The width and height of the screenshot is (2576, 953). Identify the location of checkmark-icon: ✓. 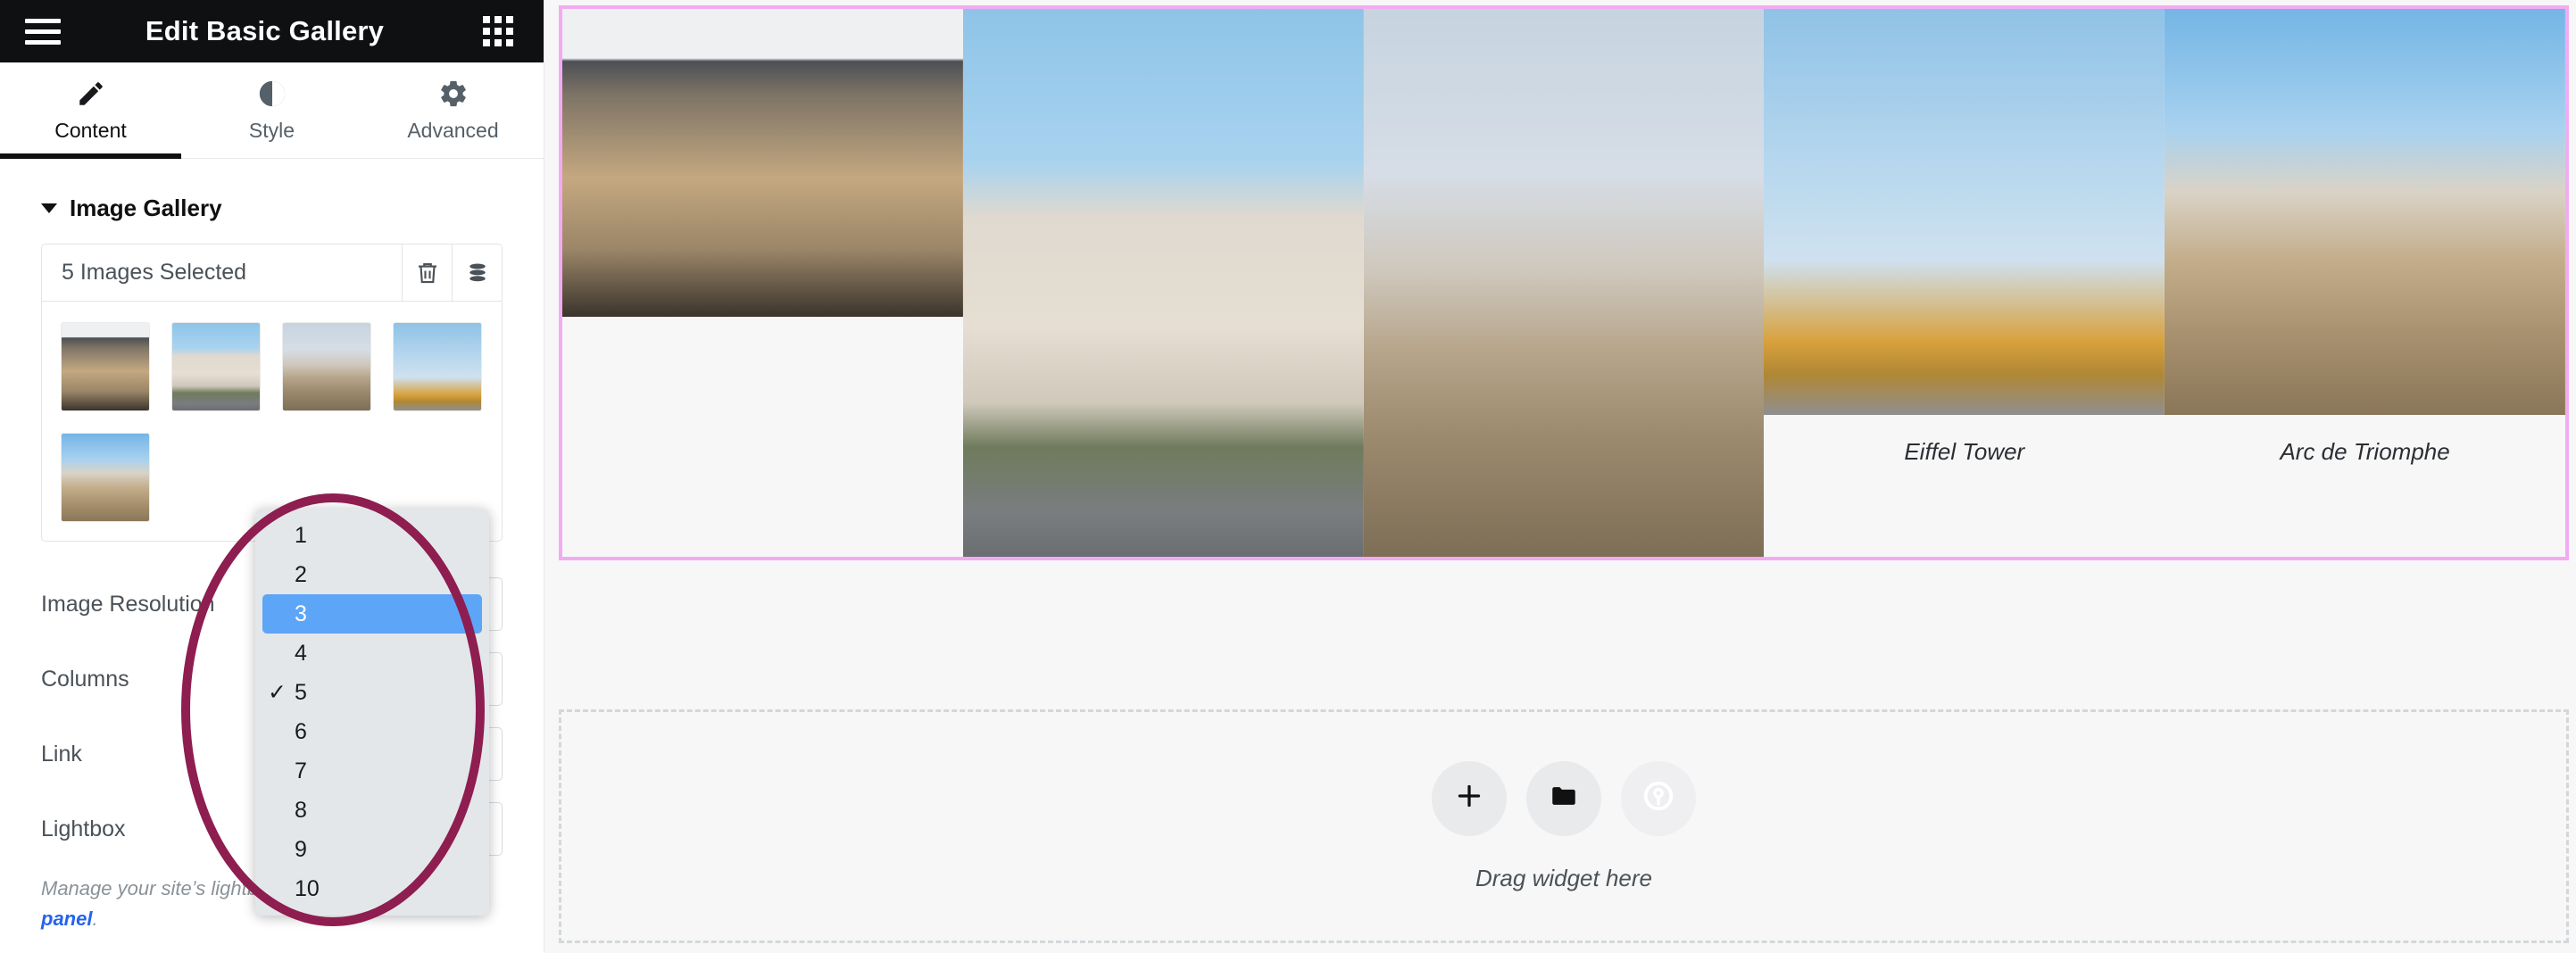
(277, 692).